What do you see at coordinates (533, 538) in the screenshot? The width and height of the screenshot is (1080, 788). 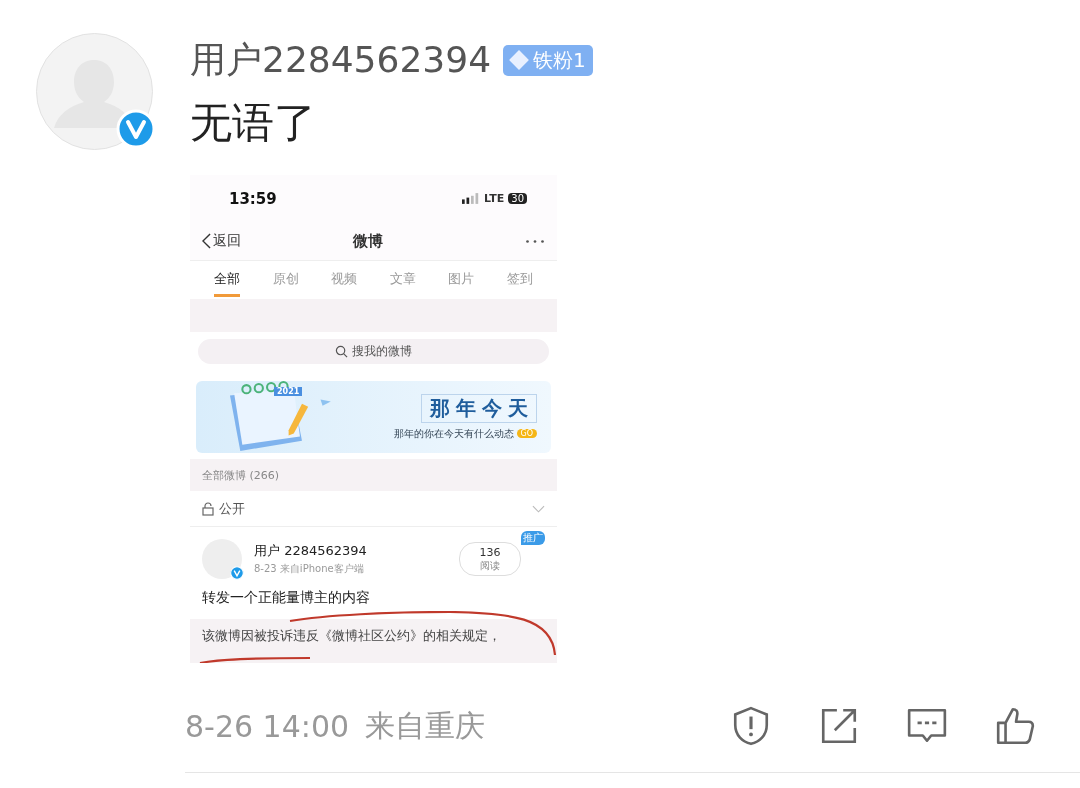 I see `promote-badge: 推广` at bounding box center [533, 538].